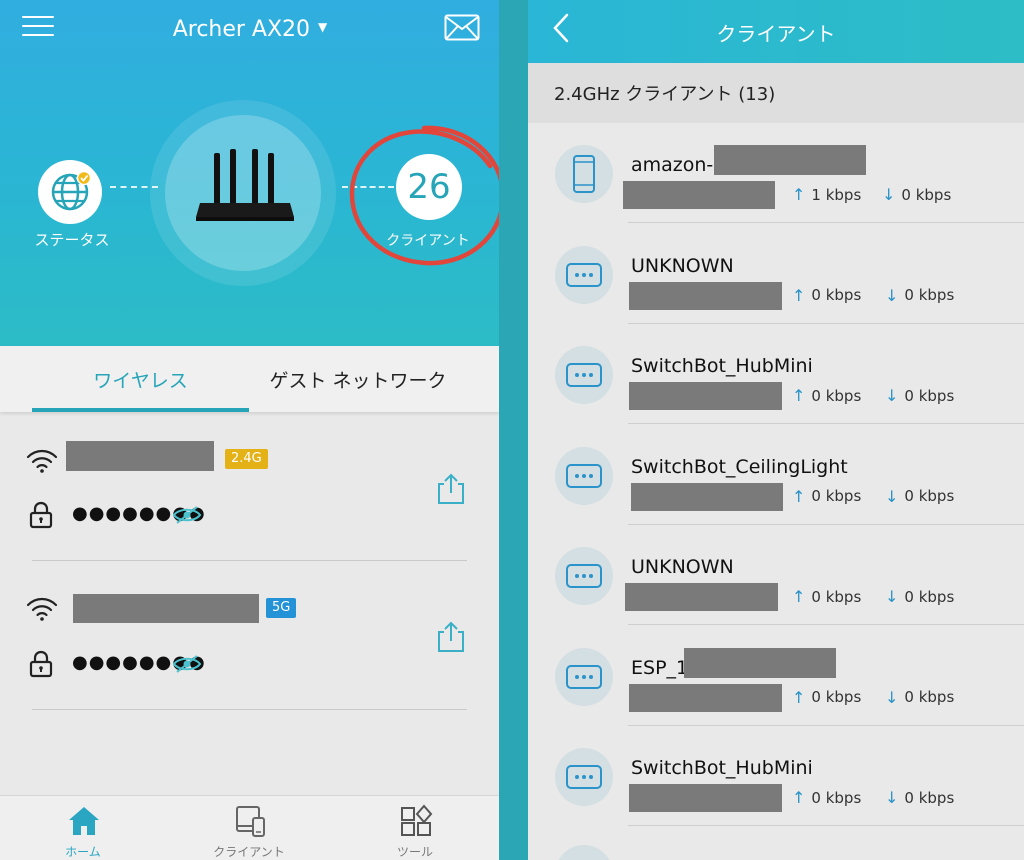 The width and height of the screenshot is (1024, 860). I want to click on router-icon, so click(245, 190).